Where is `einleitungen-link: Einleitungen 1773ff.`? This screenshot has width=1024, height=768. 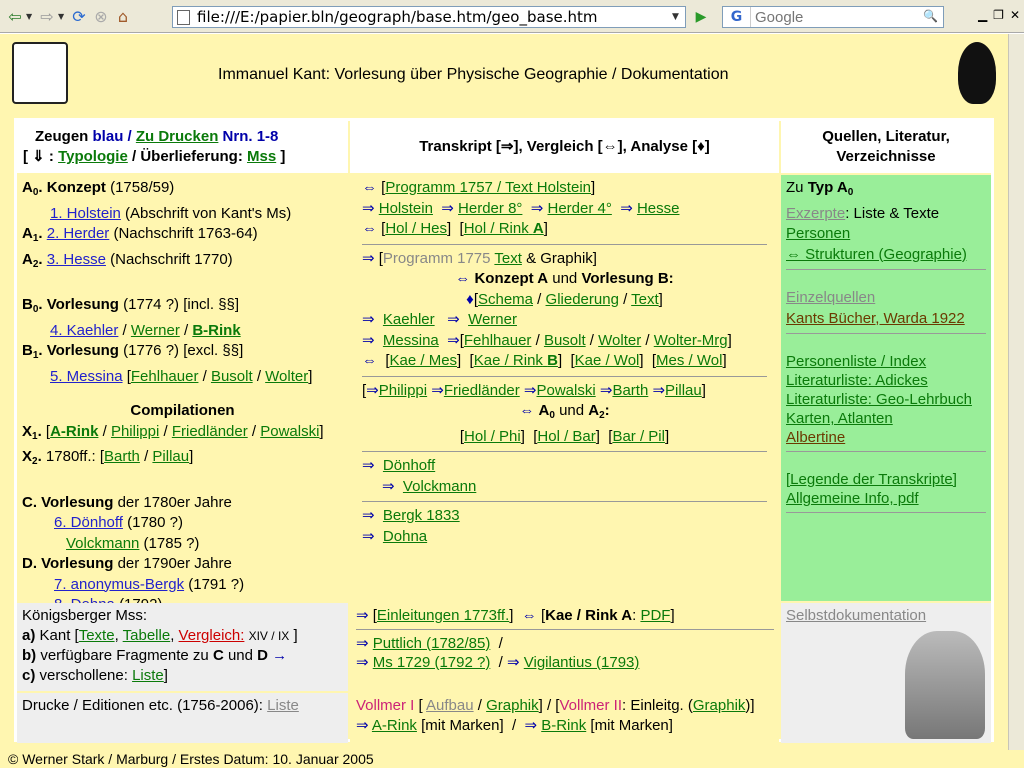 einleitungen-link: Einleitungen 1773ff. is located at coordinates (443, 615).